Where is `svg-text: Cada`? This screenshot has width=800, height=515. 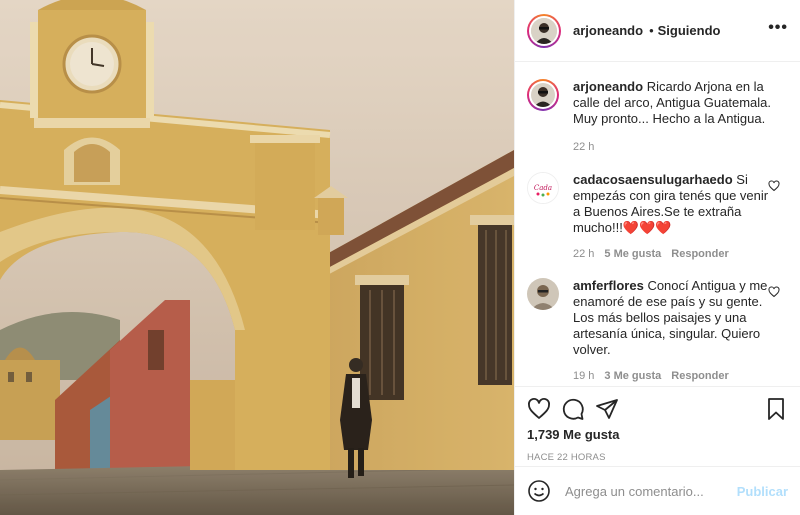 svg-text: Cada is located at coordinates (543, 188).